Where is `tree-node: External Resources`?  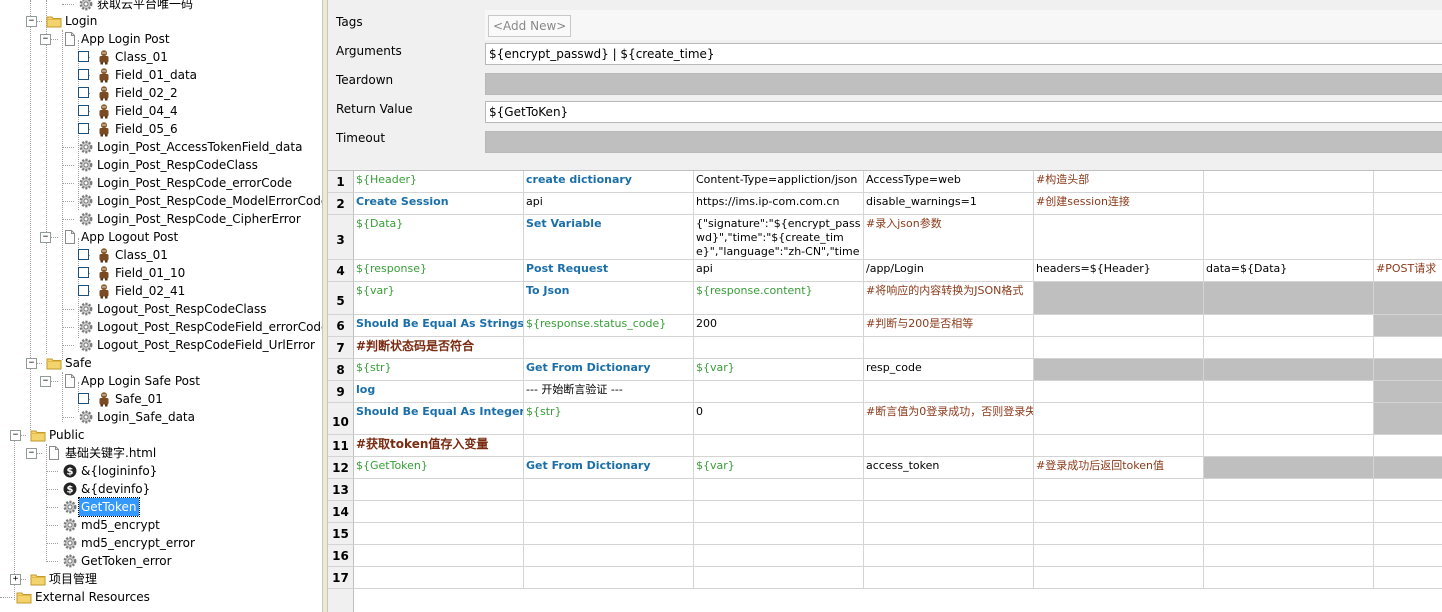 tree-node: External Resources is located at coordinates (161, 597).